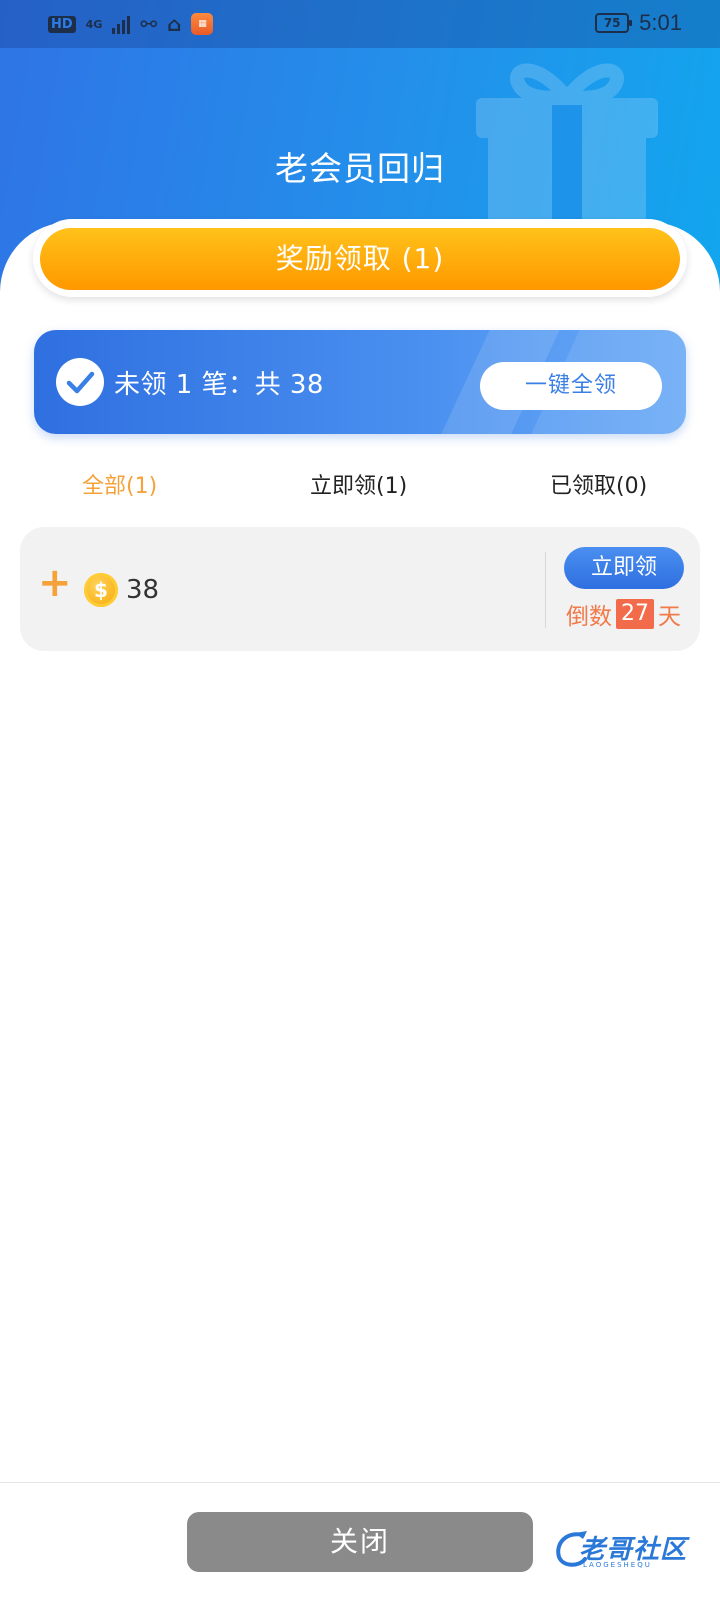 This screenshot has width=720, height=1600. I want to click on clock: 5:01, so click(660, 22).